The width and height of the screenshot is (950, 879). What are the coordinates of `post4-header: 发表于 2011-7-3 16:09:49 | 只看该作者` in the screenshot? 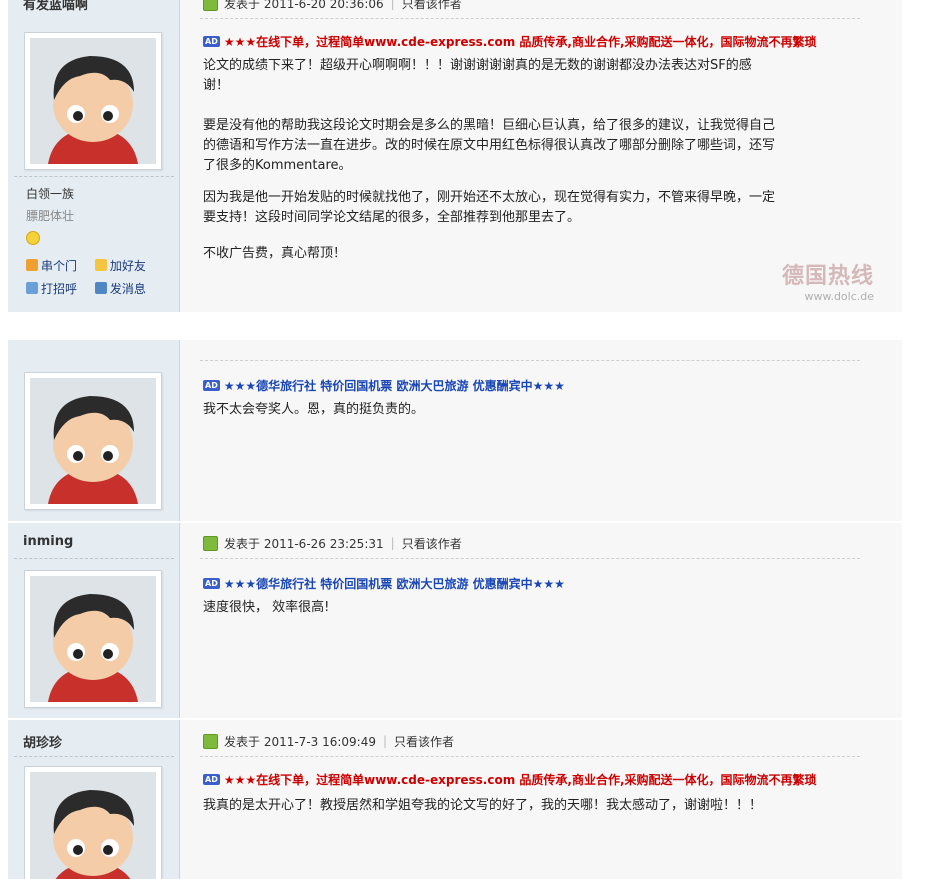 It's located at (328, 741).